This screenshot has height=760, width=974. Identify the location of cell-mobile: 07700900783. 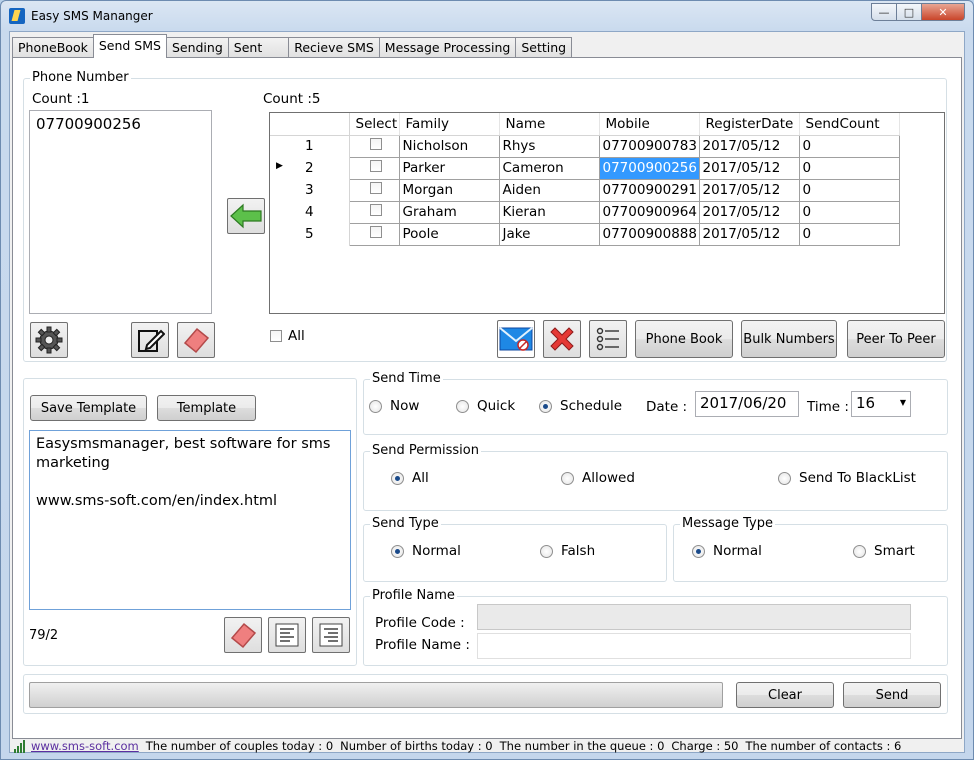
(649, 146).